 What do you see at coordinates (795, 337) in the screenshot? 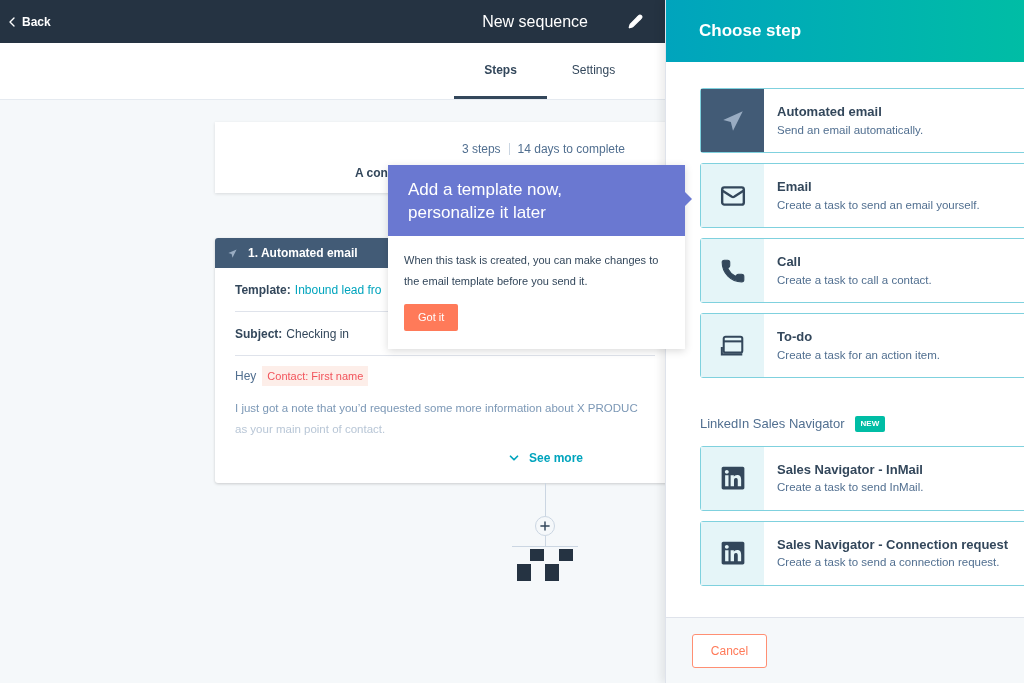
I see `option-title: To-do` at bounding box center [795, 337].